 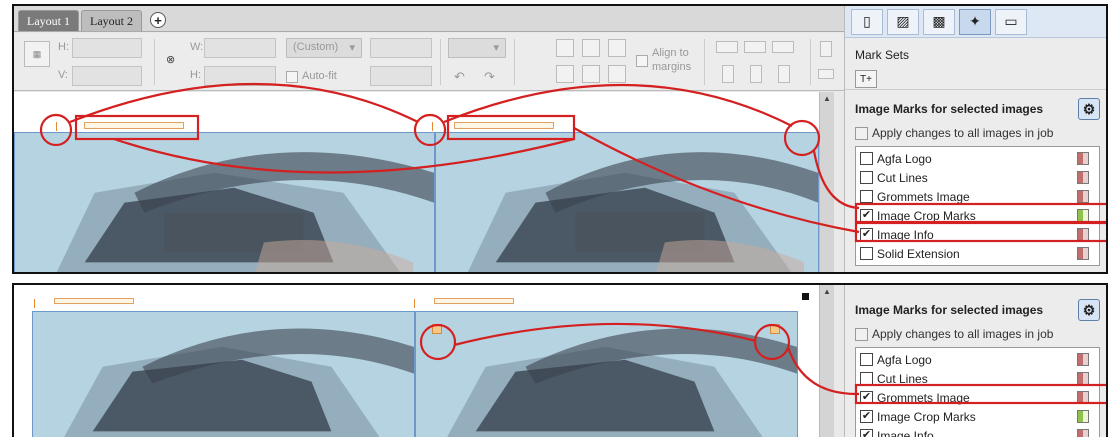 I want to click on palette-icon: ▩, so click(x=939, y=21).